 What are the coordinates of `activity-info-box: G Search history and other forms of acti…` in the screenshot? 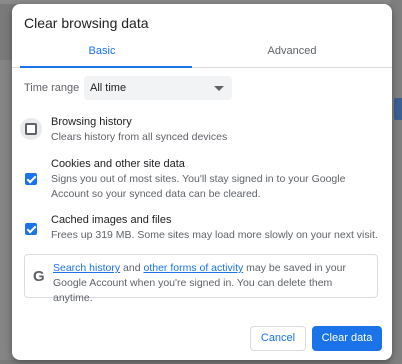 It's located at (201, 279).